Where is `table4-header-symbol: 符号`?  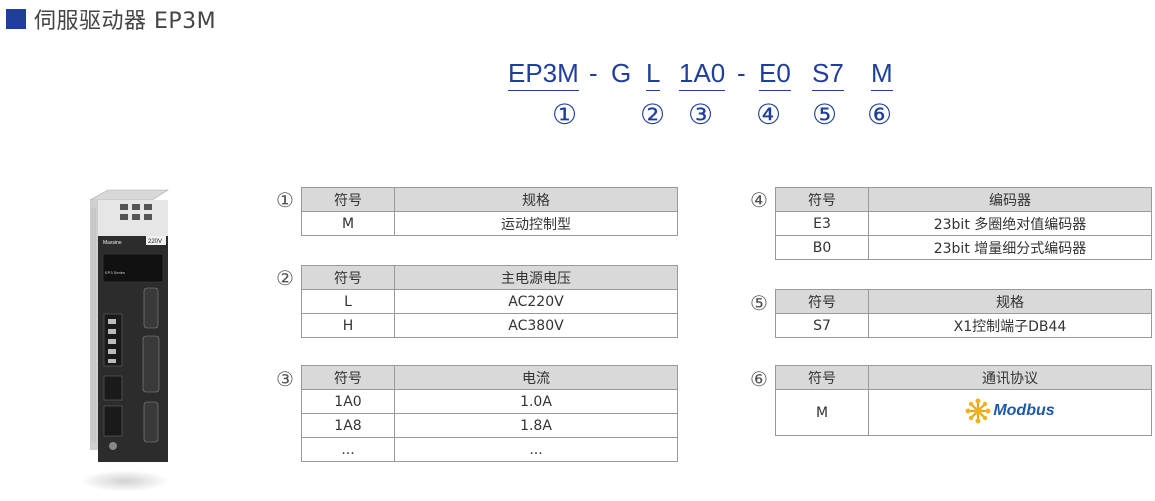
table4-header-symbol: 符号 is located at coordinates (822, 199).